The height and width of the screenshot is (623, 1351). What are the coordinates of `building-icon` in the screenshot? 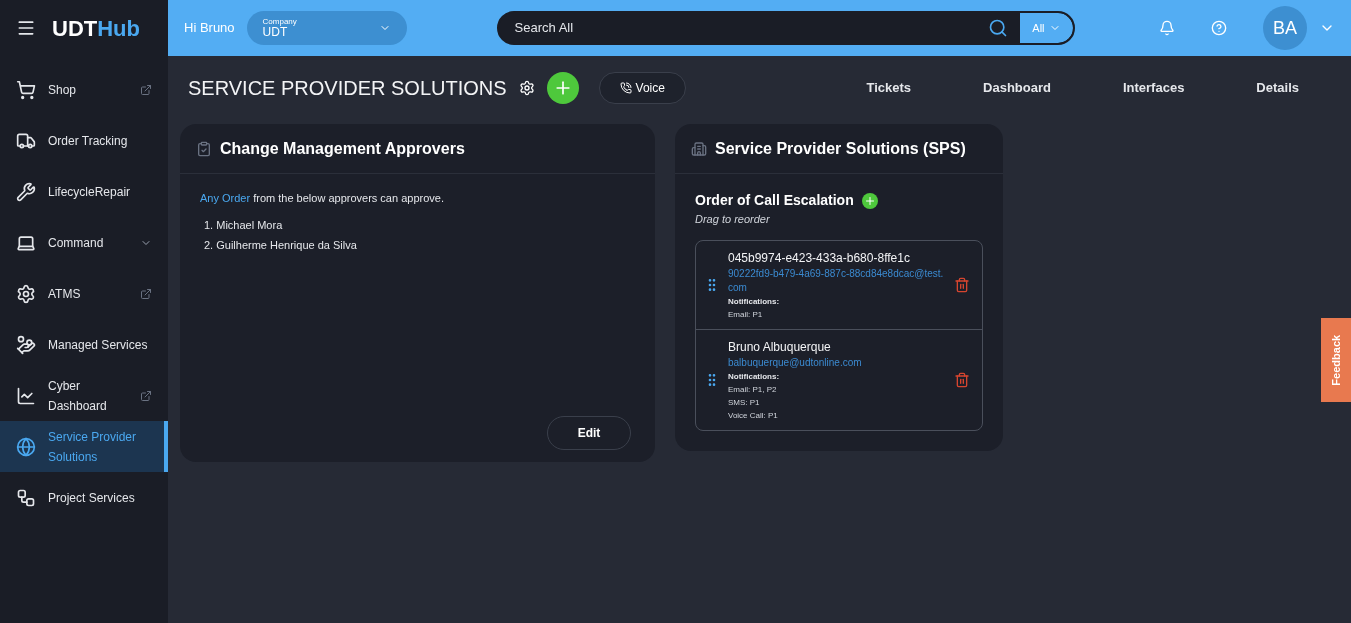 It's located at (699, 148).